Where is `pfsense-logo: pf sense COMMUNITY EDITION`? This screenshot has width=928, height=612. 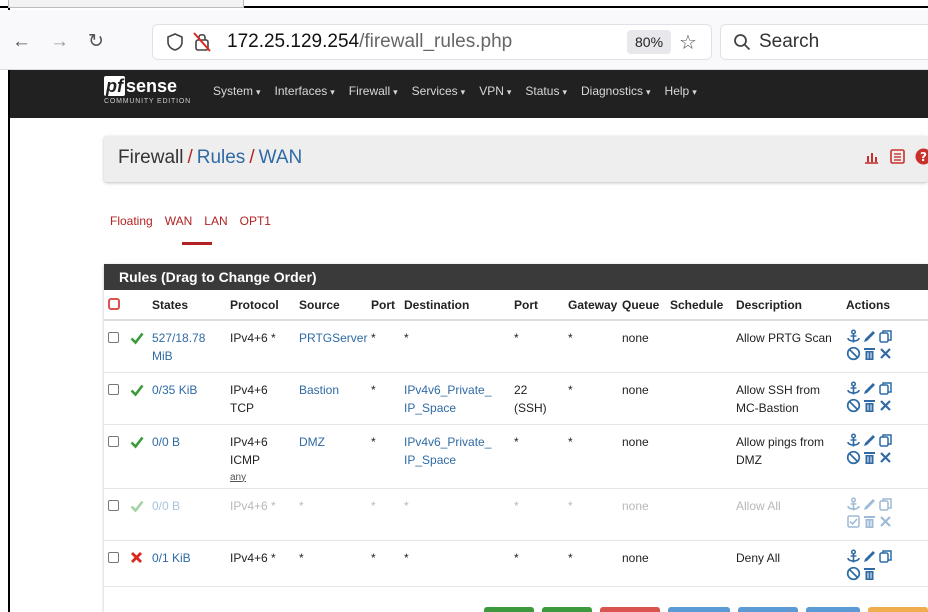
pfsense-logo: pf sense COMMUNITY EDITION is located at coordinates (147, 90).